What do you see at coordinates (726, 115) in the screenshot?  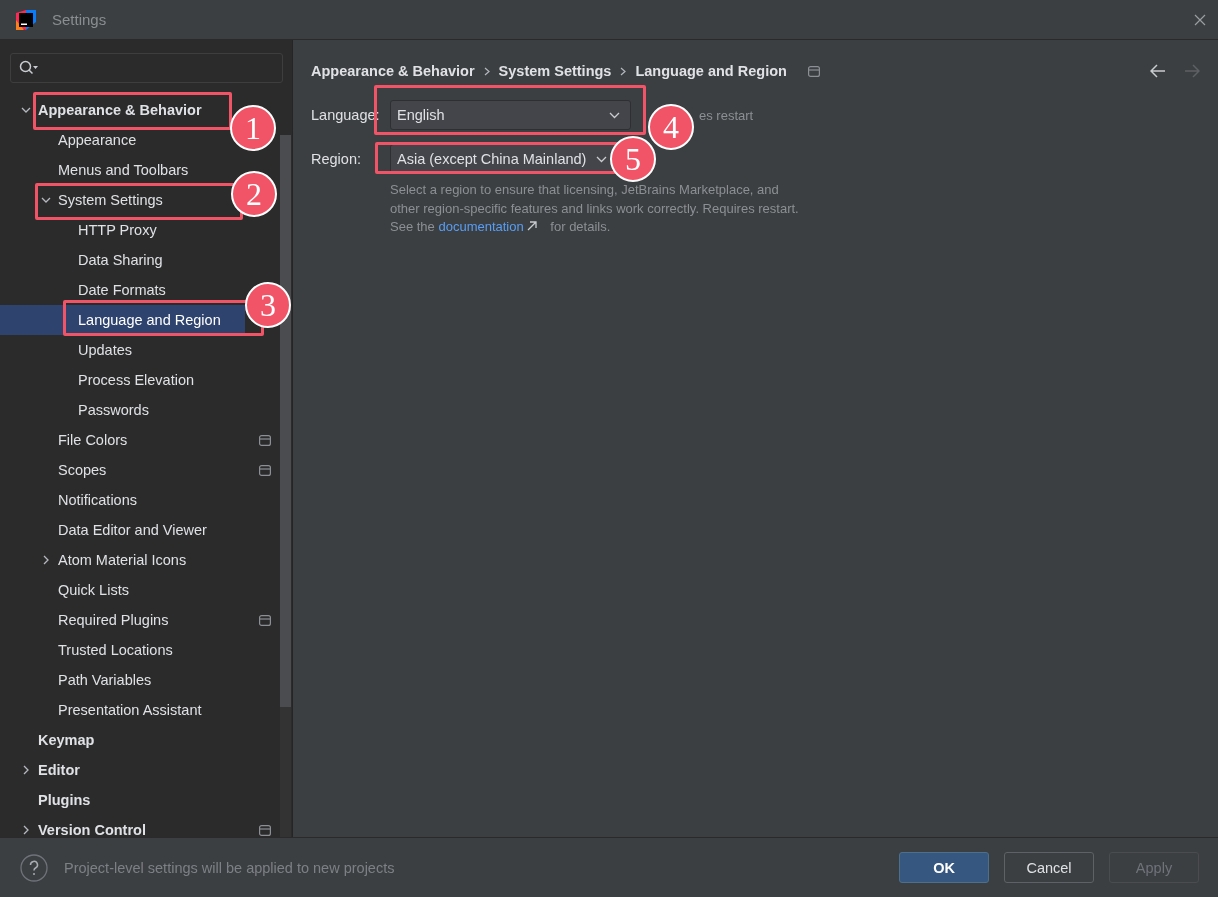 I see `hint-text: es restart` at bounding box center [726, 115].